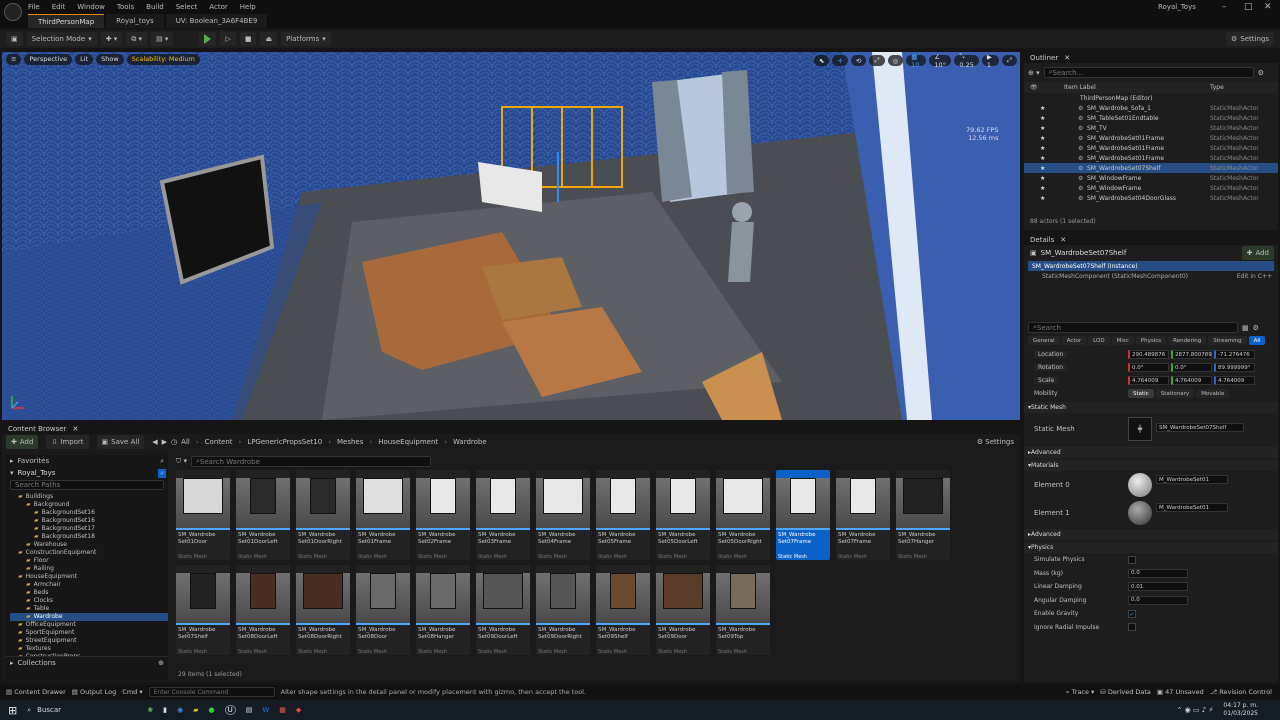 This screenshot has width=1280, height=720. Describe the element at coordinates (940, 61) in the screenshot. I see `rotation-snap-icon: ∠ 10°` at that location.